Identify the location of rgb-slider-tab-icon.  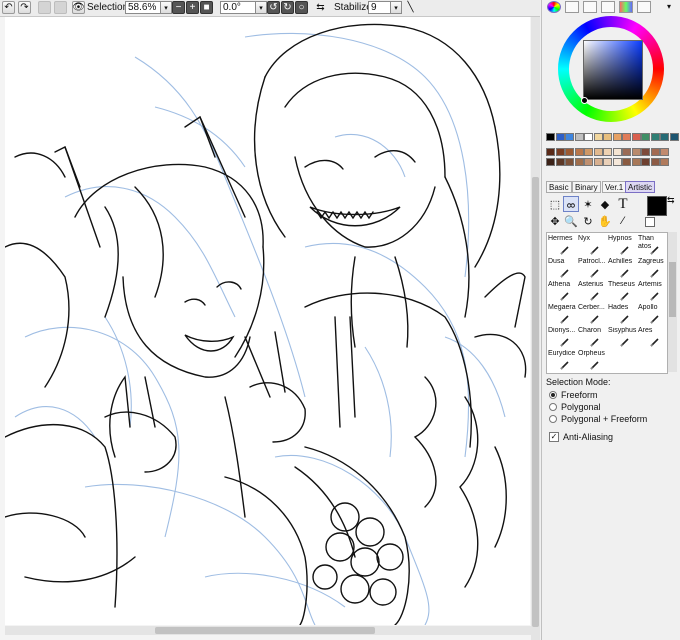
(572, 7).